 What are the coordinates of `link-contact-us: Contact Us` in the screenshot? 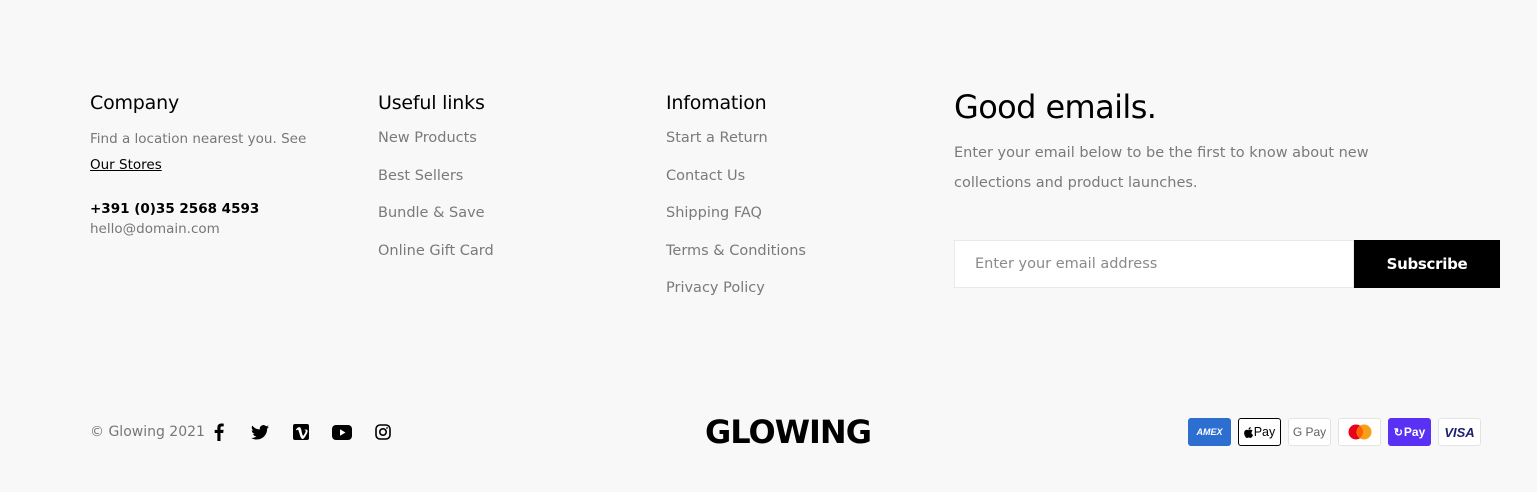 It's located at (786, 185).